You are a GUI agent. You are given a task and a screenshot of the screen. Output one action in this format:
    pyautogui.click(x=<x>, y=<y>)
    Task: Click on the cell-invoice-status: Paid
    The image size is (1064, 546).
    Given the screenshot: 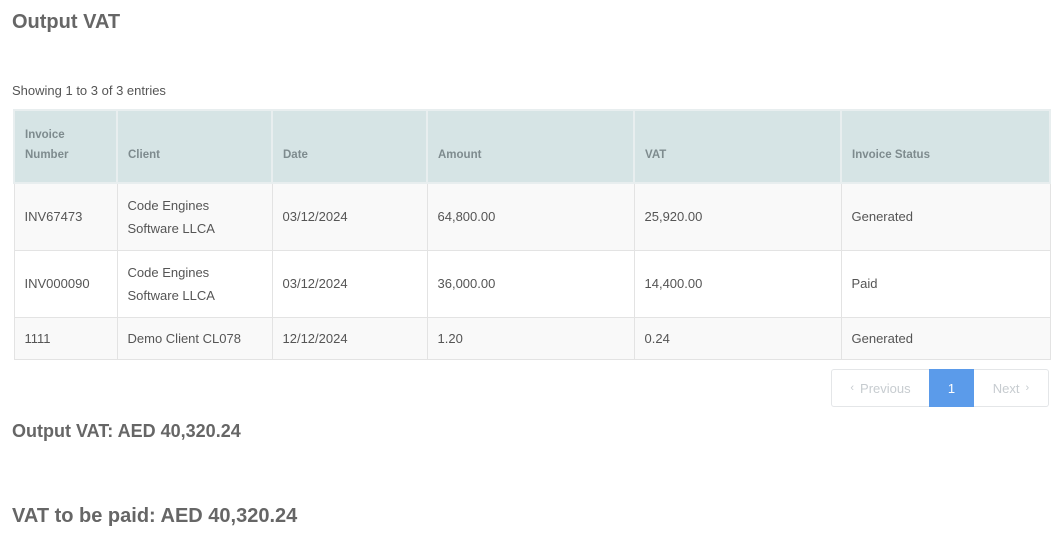 What is the action you would take?
    pyautogui.click(x=945, y=283)
    